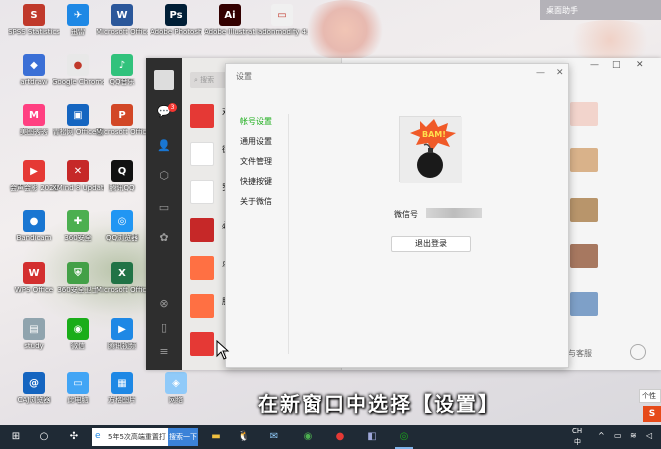 The height and width of the screenshot is (449, 661). I want to click on search-button: 搜索一下, so click(183, 437).